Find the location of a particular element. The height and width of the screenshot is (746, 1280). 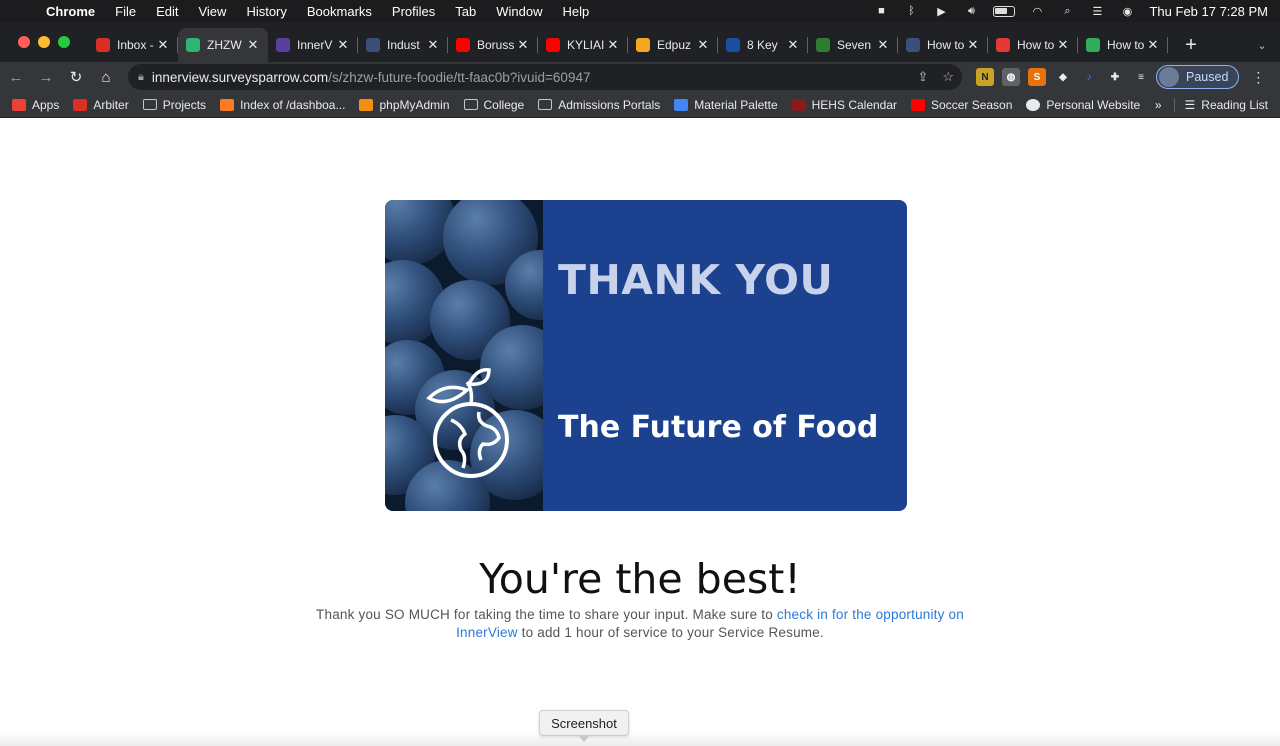

tab-search-chevron-icon: ⌄ is located at coordinates (1262, 45).